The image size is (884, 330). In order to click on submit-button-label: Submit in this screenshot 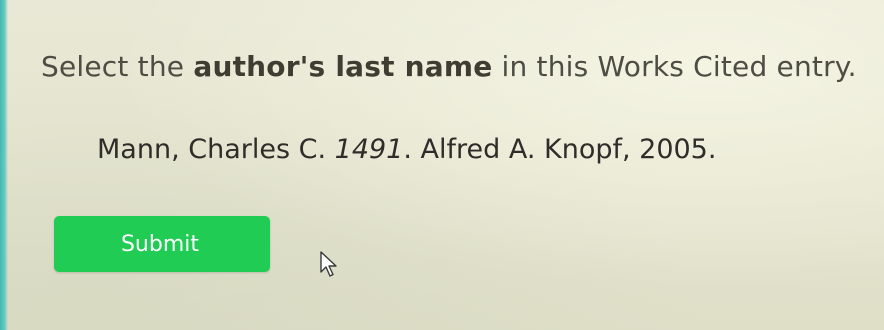, I will do `click(160, 244)`.